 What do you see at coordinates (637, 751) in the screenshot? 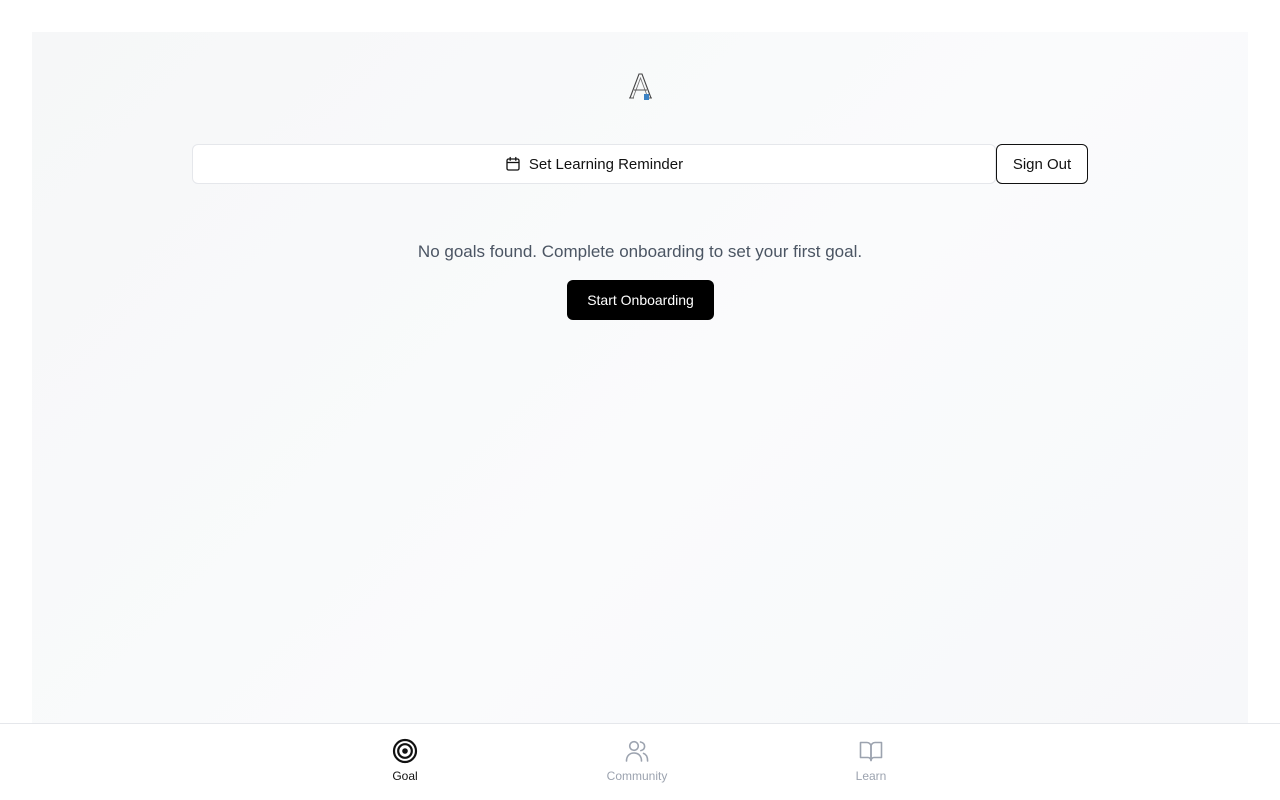
I see `users-icon` at bounding box center [637, 751].